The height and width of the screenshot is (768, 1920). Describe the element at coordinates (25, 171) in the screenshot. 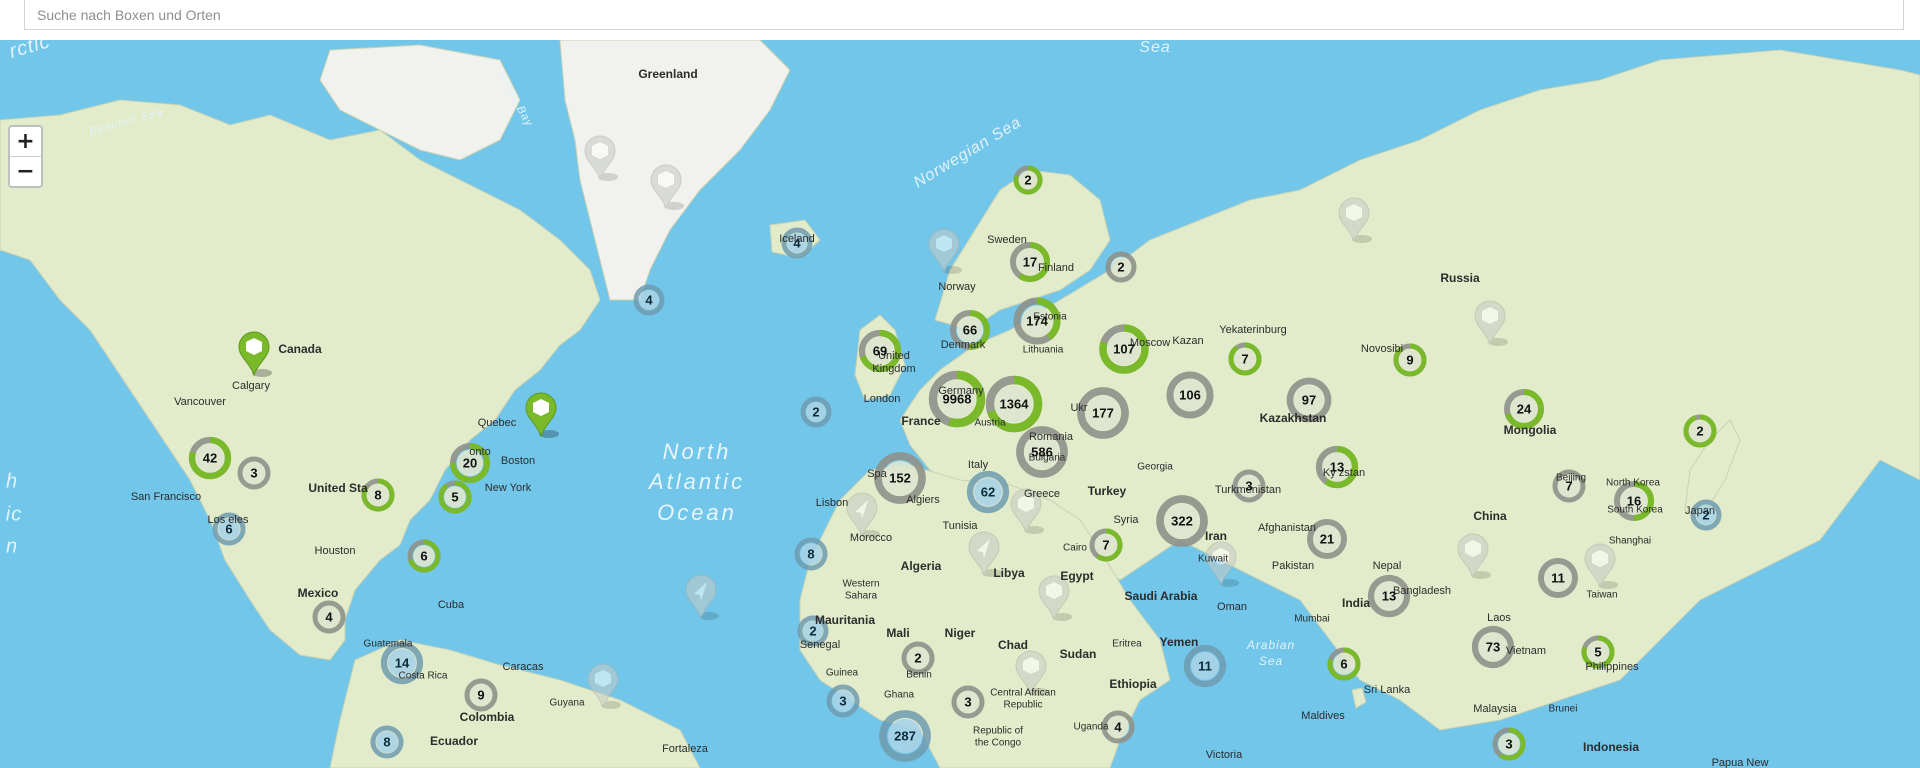

I see `zoom-out-button: −` at that location.